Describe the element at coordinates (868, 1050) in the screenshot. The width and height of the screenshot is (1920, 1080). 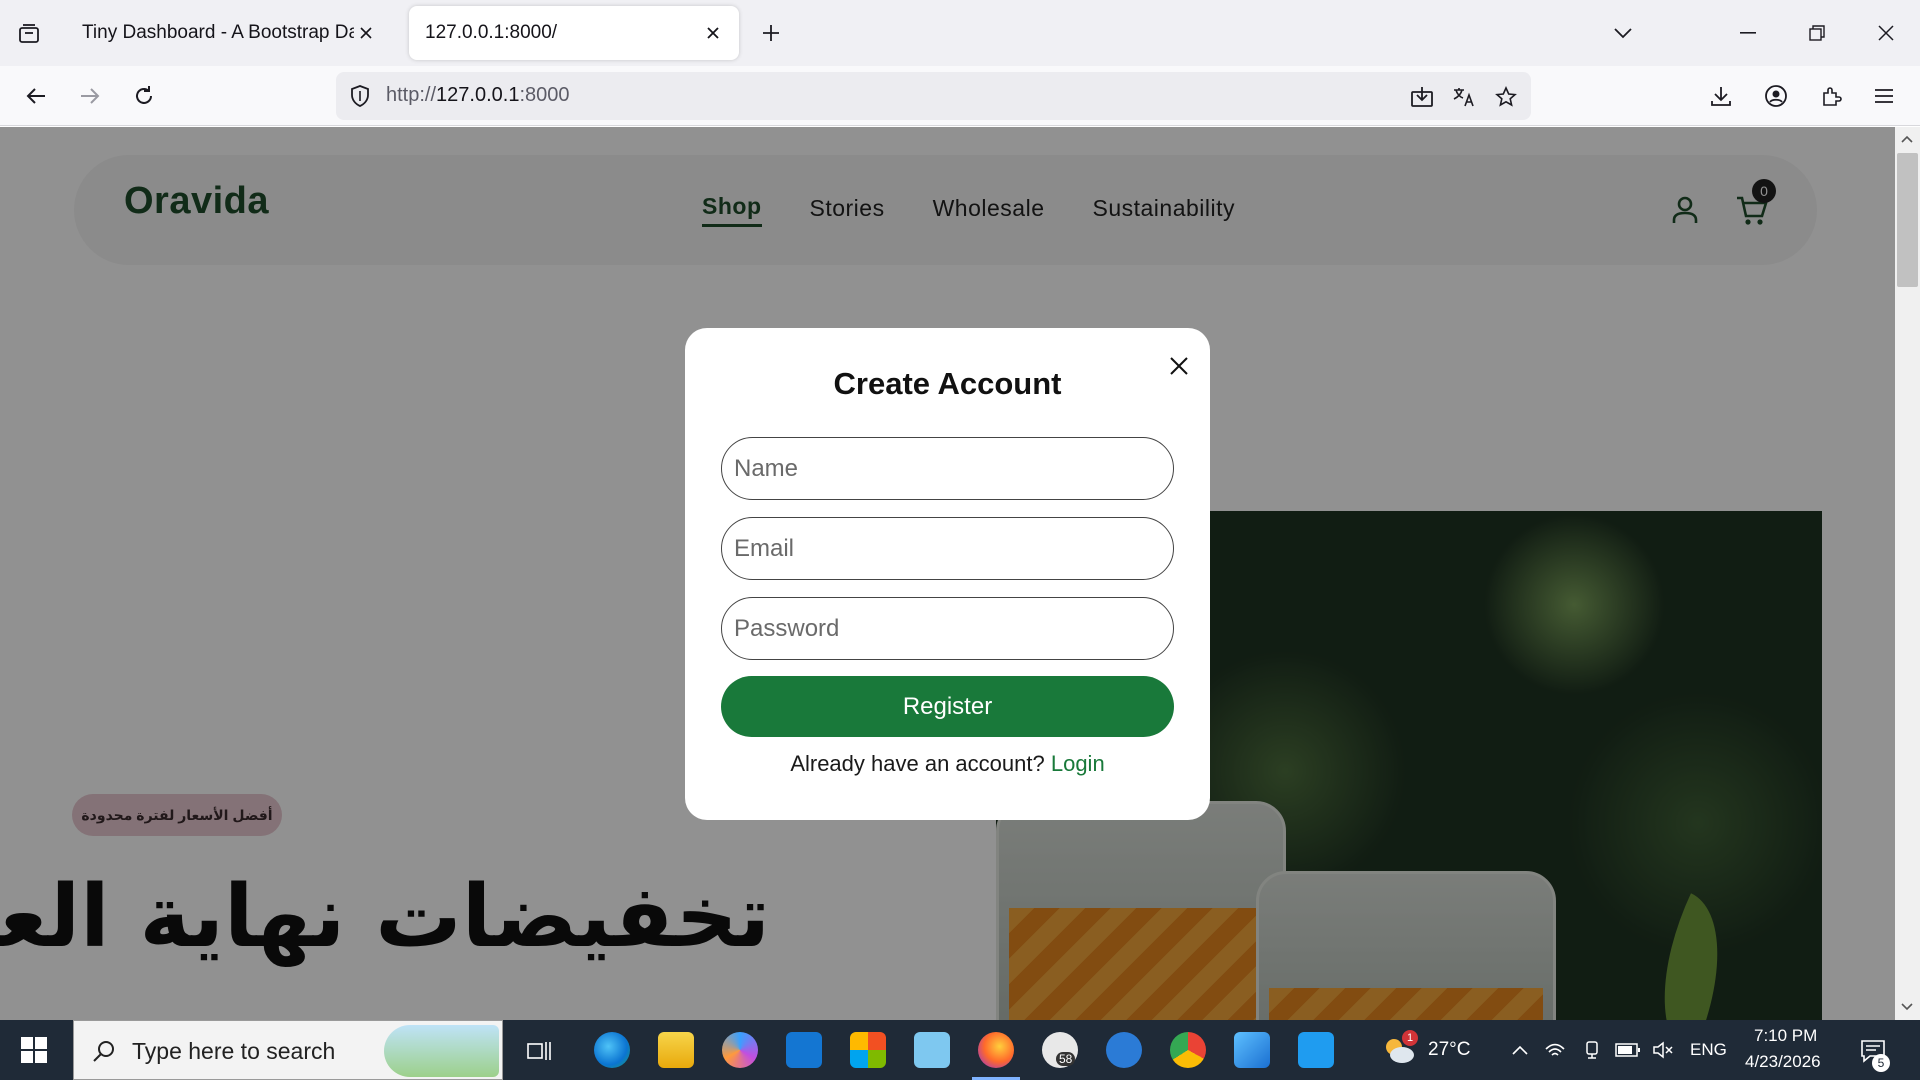
I see `store-icon` at that location.